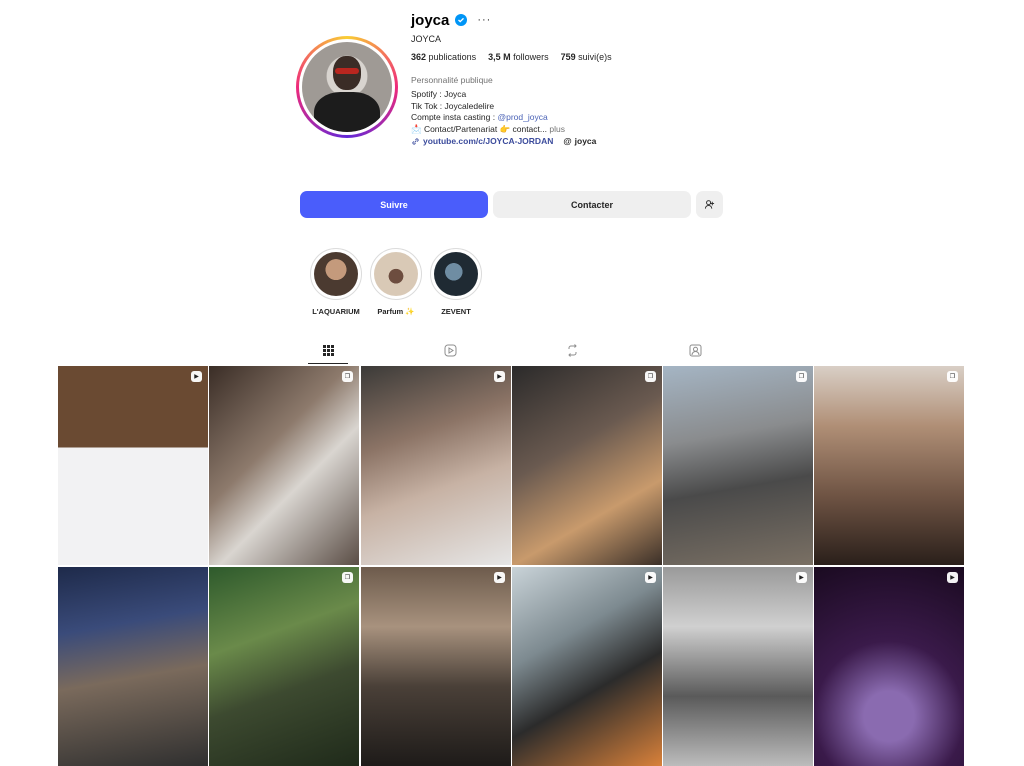 The height and width of the screenshot is (766, 1024). Describe the element at coordinates (512, 350) in the screenshot. I see `profile-tabs` at that location.